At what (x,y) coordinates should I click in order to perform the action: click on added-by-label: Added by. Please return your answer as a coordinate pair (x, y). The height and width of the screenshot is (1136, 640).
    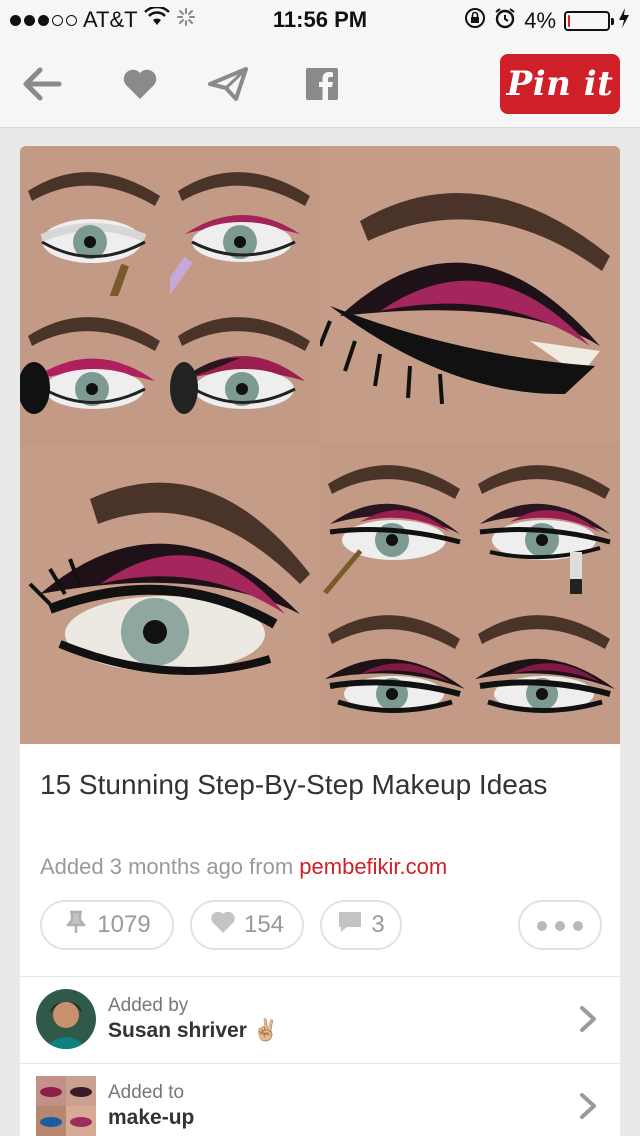
    Looking at the image, I should click on (148, 1005).